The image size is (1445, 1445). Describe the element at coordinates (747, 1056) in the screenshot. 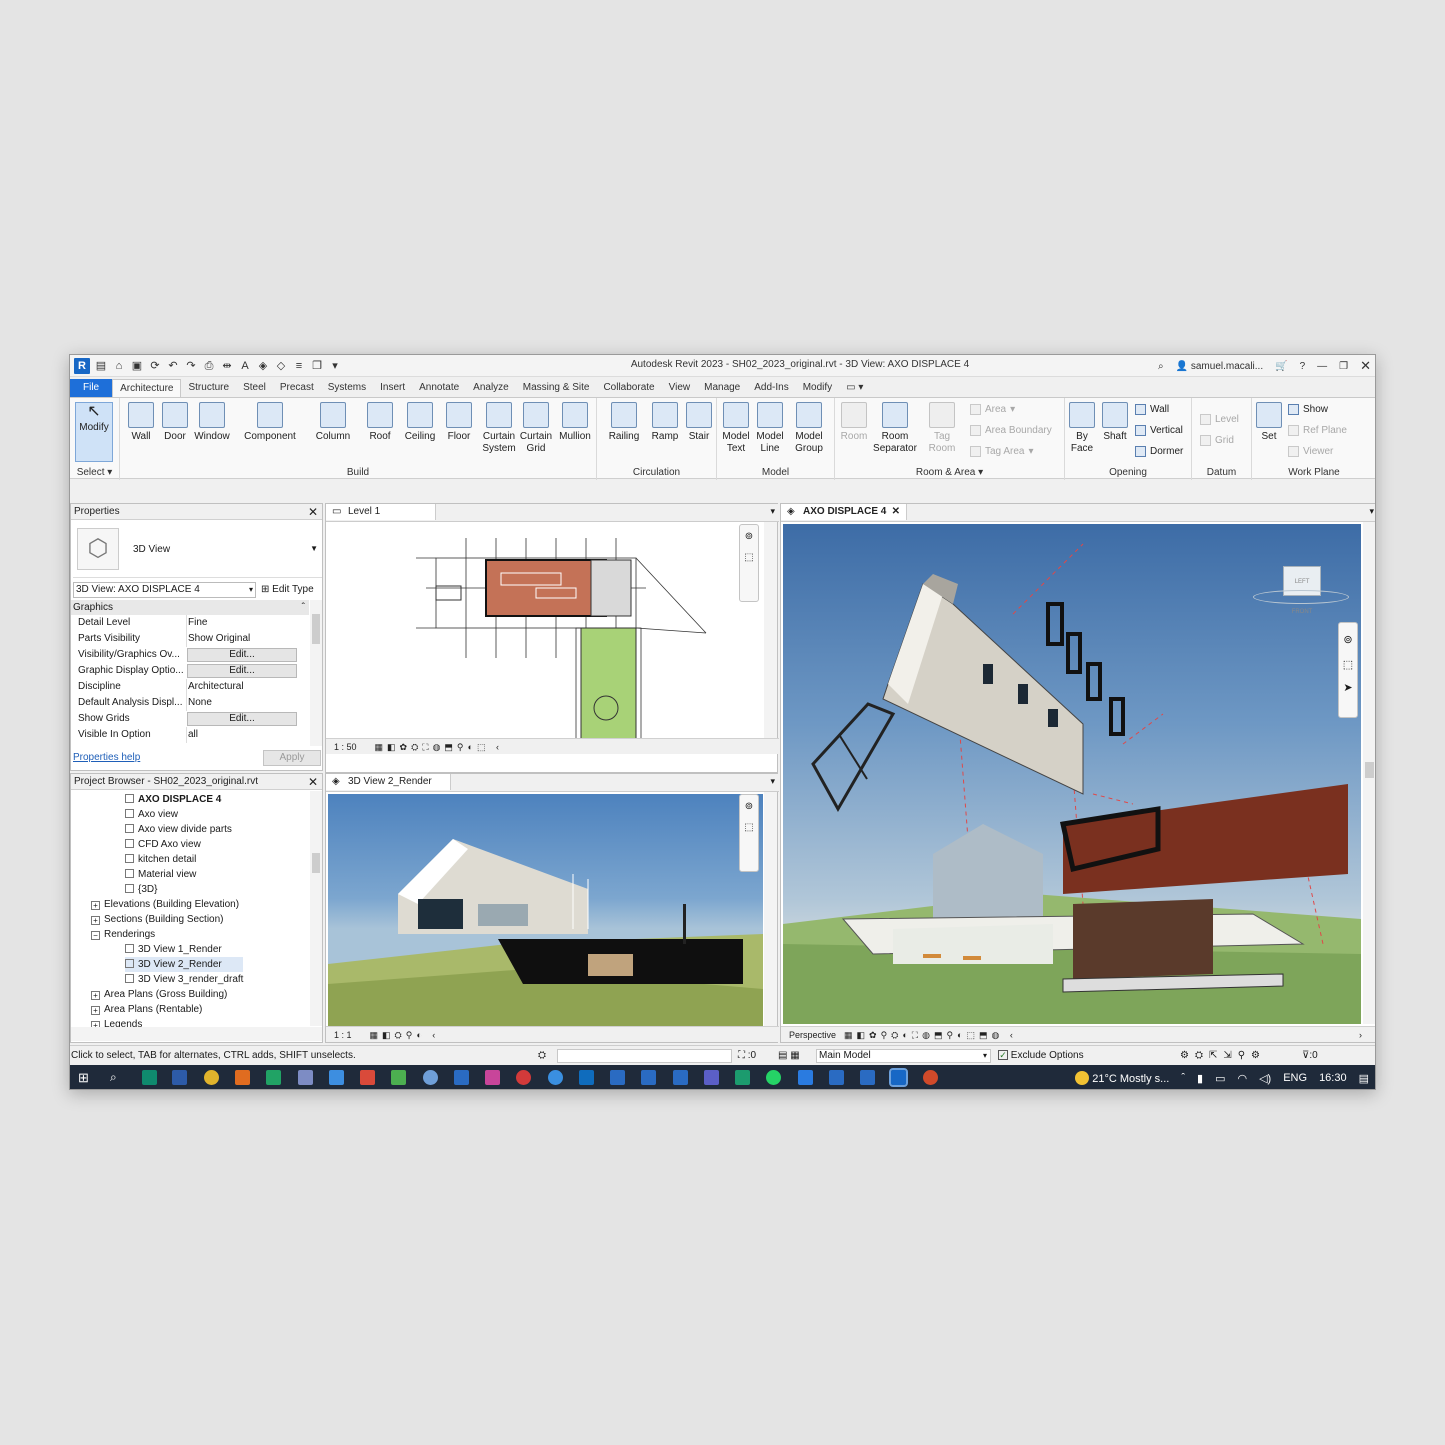

I see `editable-count: ⛶ :0` at that location.